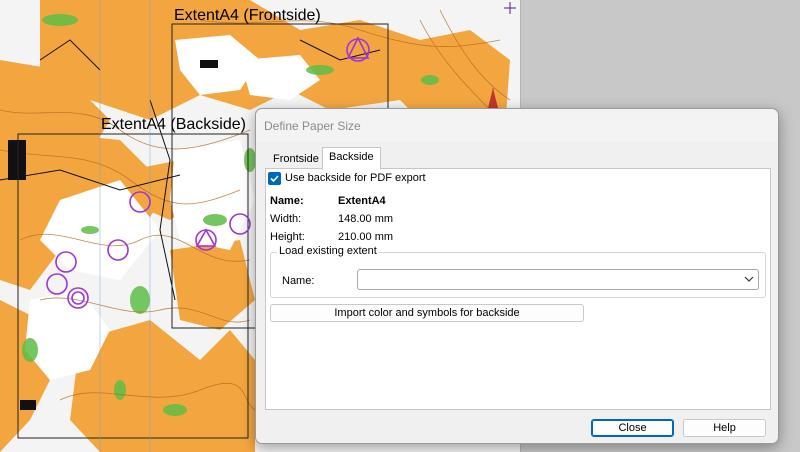  I want to click on height-label: Height:, so click(287, 237).